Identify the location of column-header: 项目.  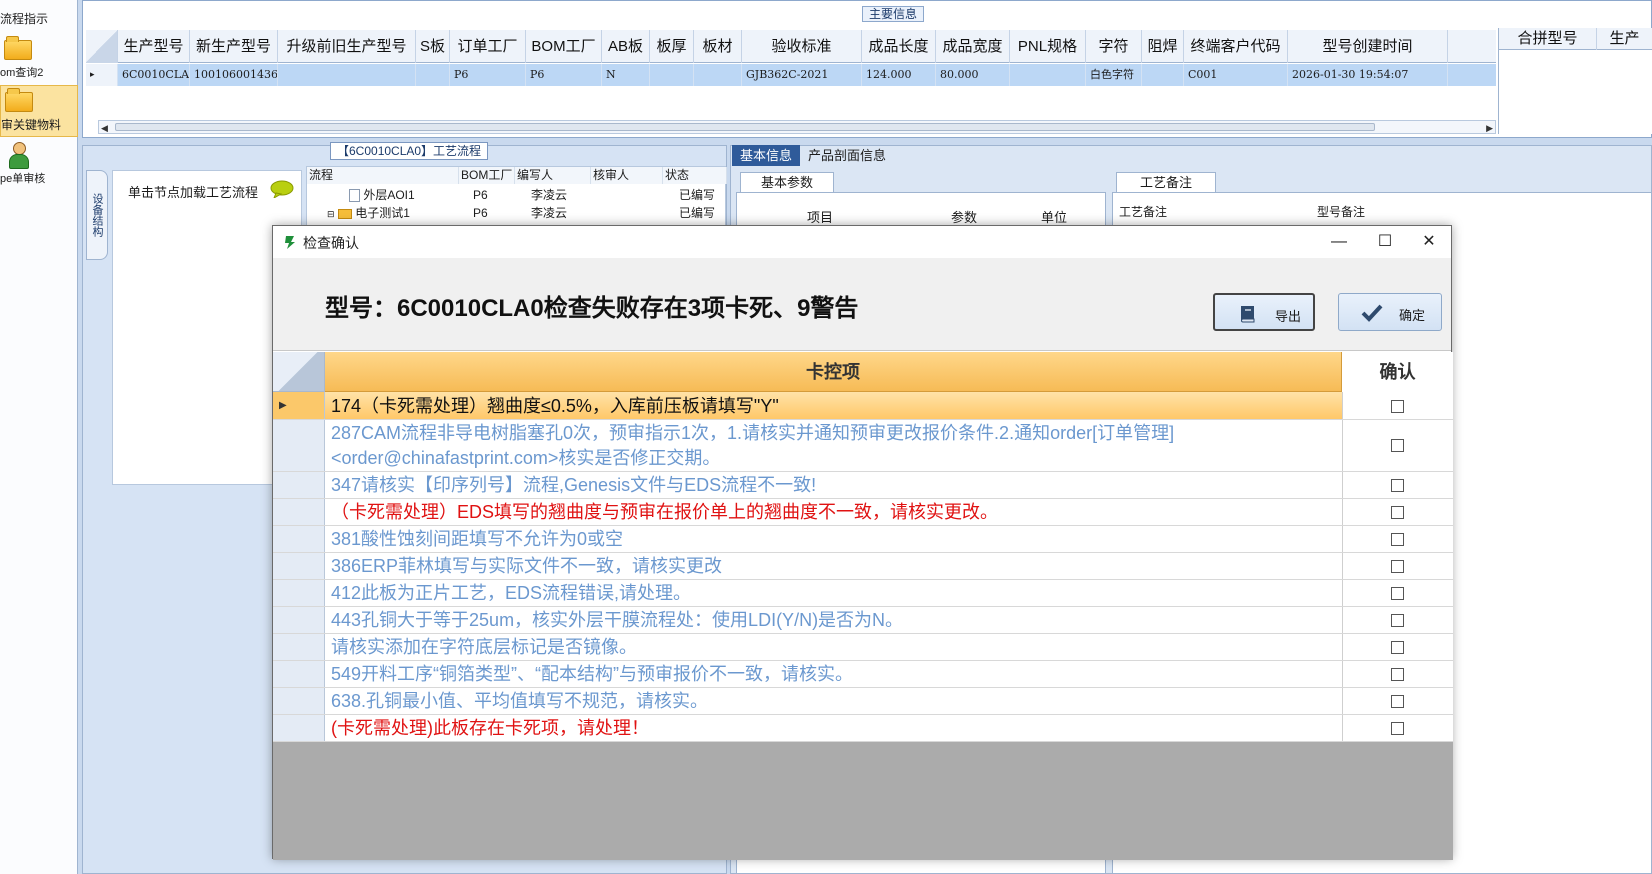
(820, 216).